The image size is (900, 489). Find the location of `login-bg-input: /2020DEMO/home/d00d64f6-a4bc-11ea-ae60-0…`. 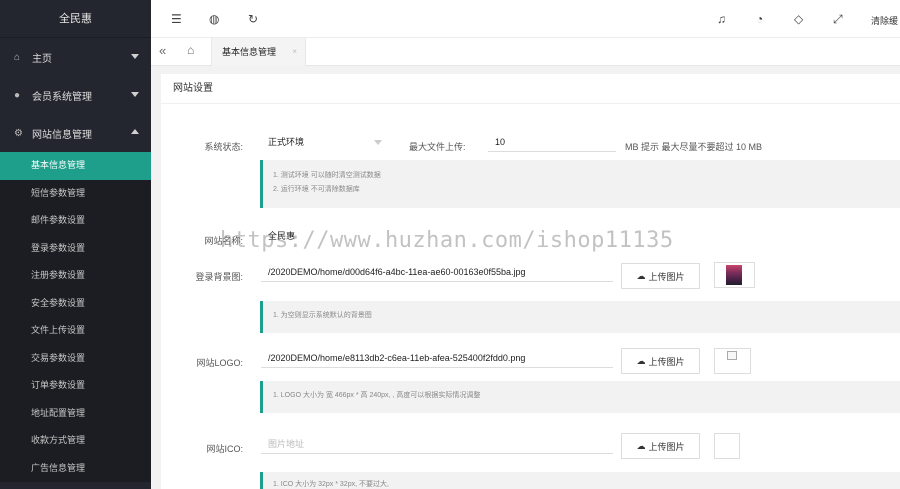

login-bg-input: /2020DEMO/home/d00d64f6-a4bc-11ea-ae60-0… is located at coordinates (437, 272).